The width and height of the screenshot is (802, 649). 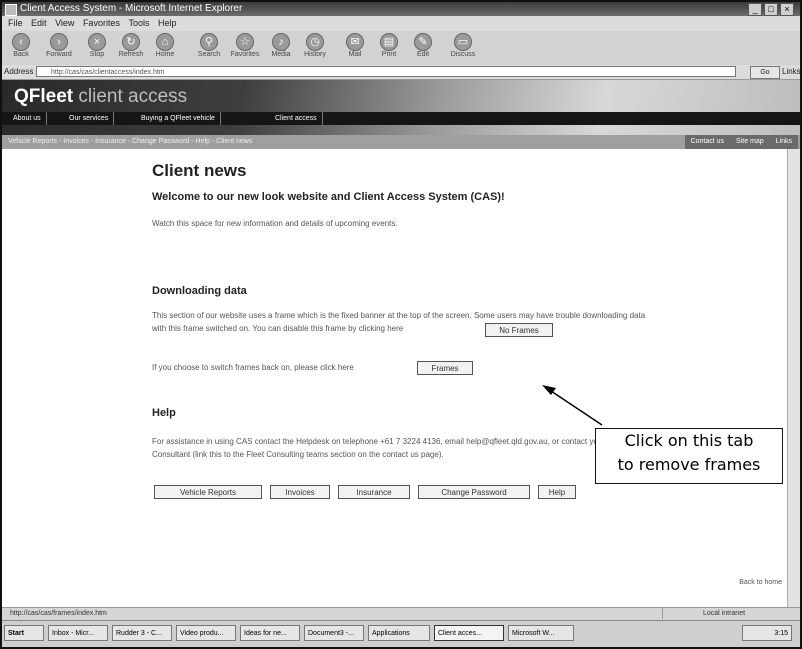 I want to click on print-button: ▤ Print, so click(x=389, y=48).